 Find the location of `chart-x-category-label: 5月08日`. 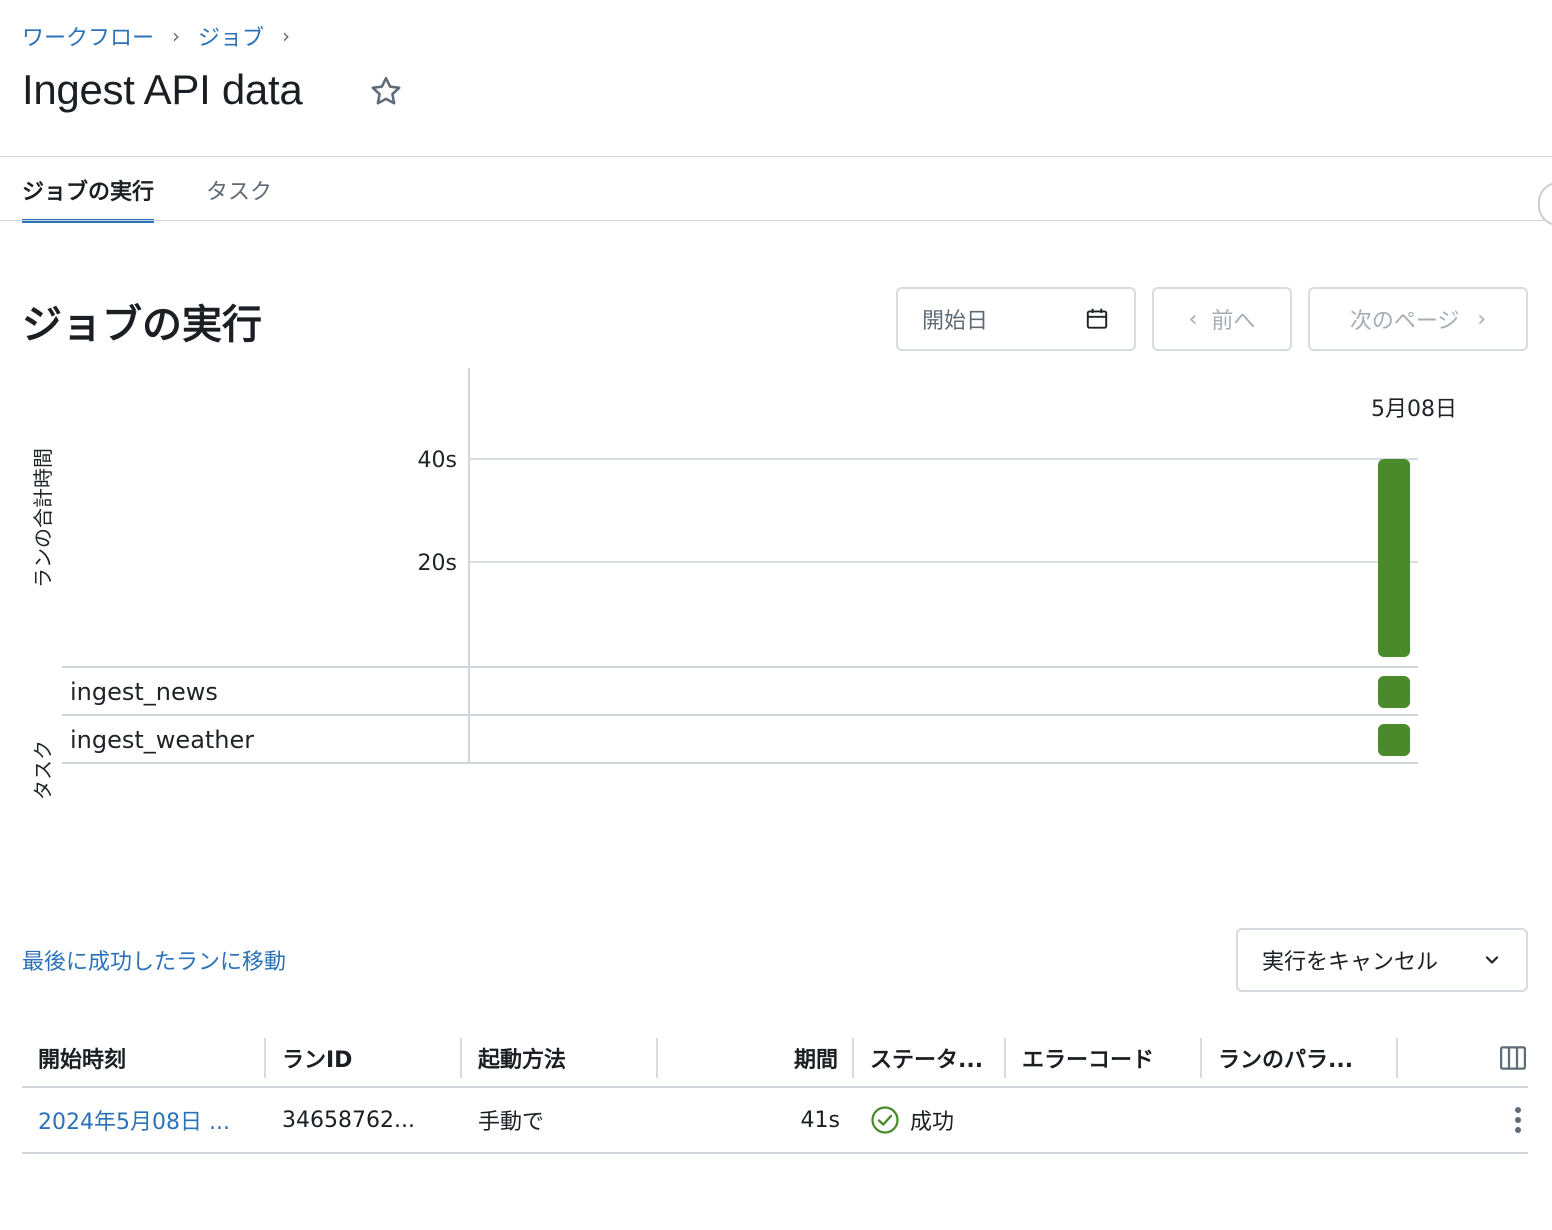

chart-x-category-label: 5月08日 is located at coordinates (1414, 409).